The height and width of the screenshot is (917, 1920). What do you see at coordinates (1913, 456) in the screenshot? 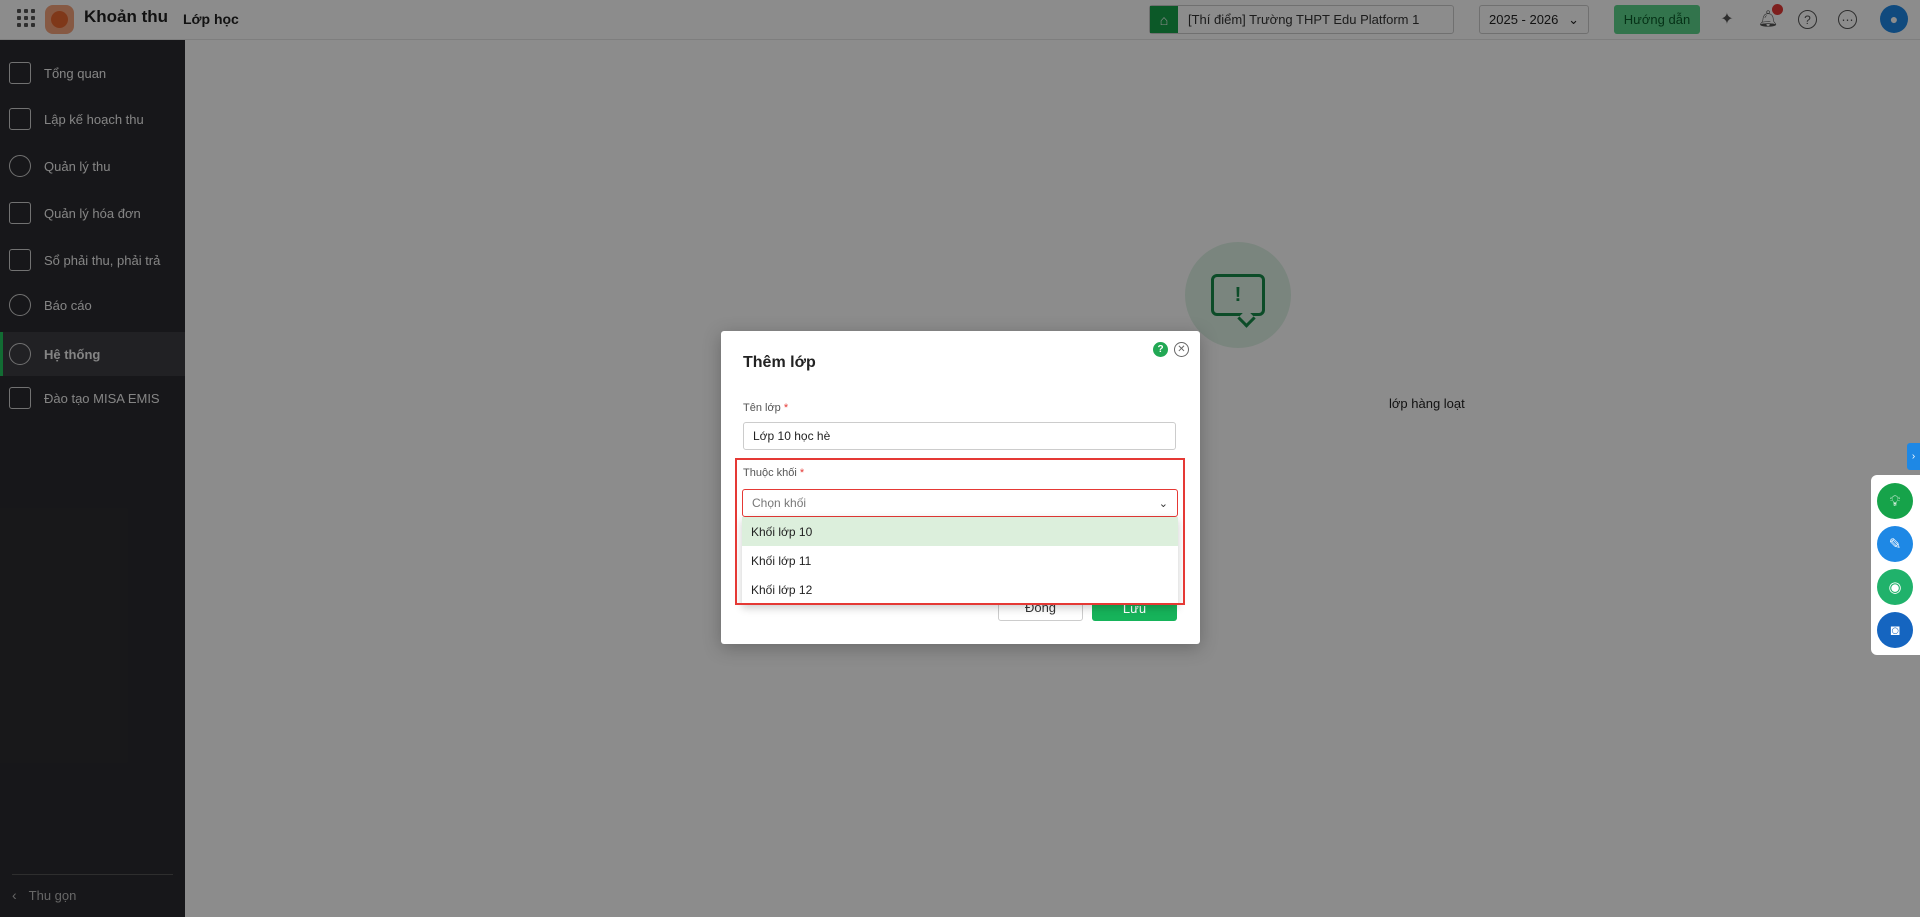
I see `widget-toggle-button: ›` at bounding box center [1913, 456].